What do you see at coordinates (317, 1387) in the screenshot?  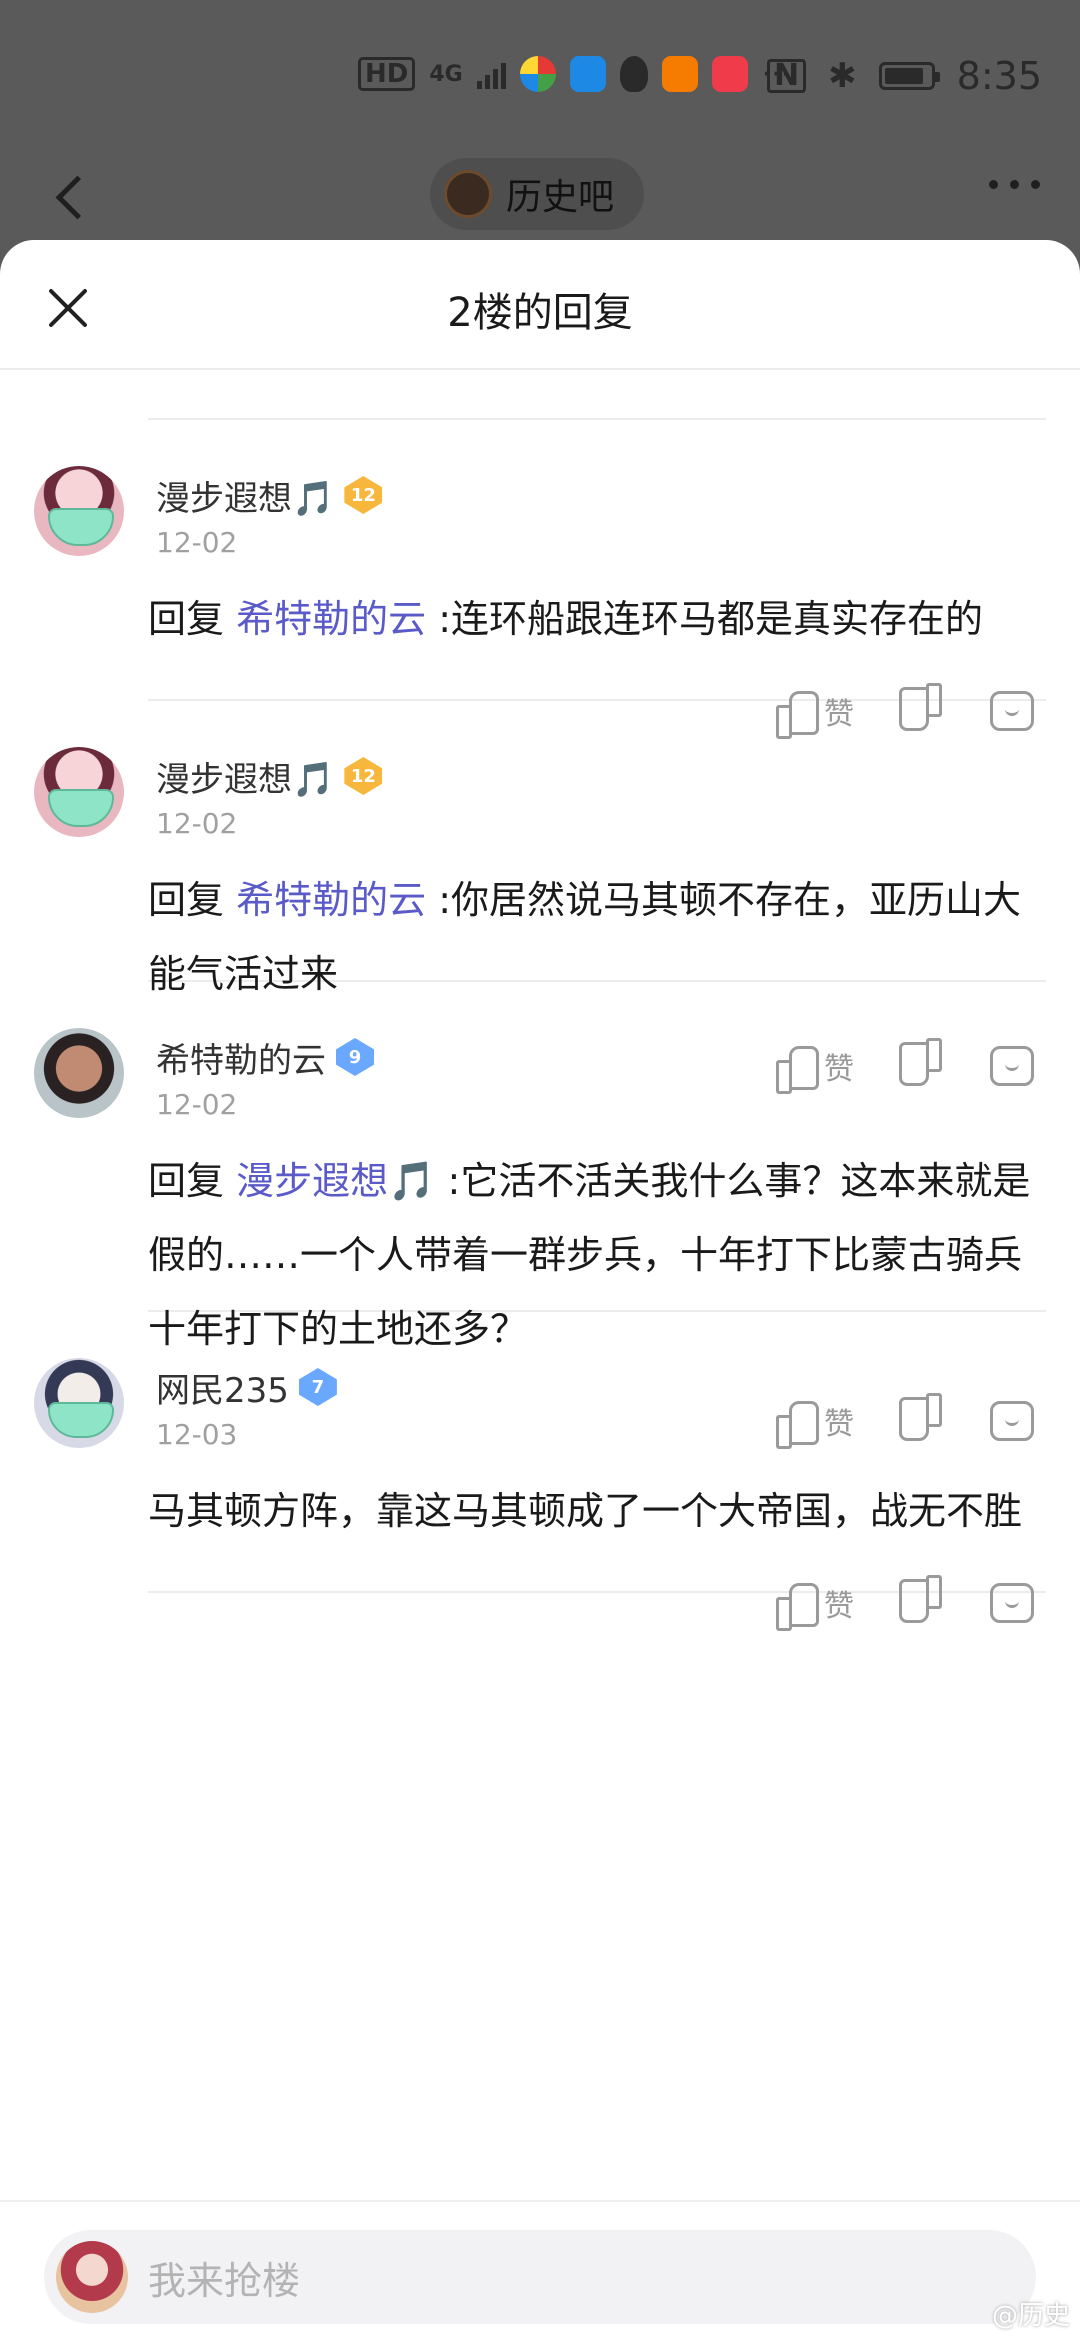 I see `level-badge: 7` at bounding box center [317, 1387].